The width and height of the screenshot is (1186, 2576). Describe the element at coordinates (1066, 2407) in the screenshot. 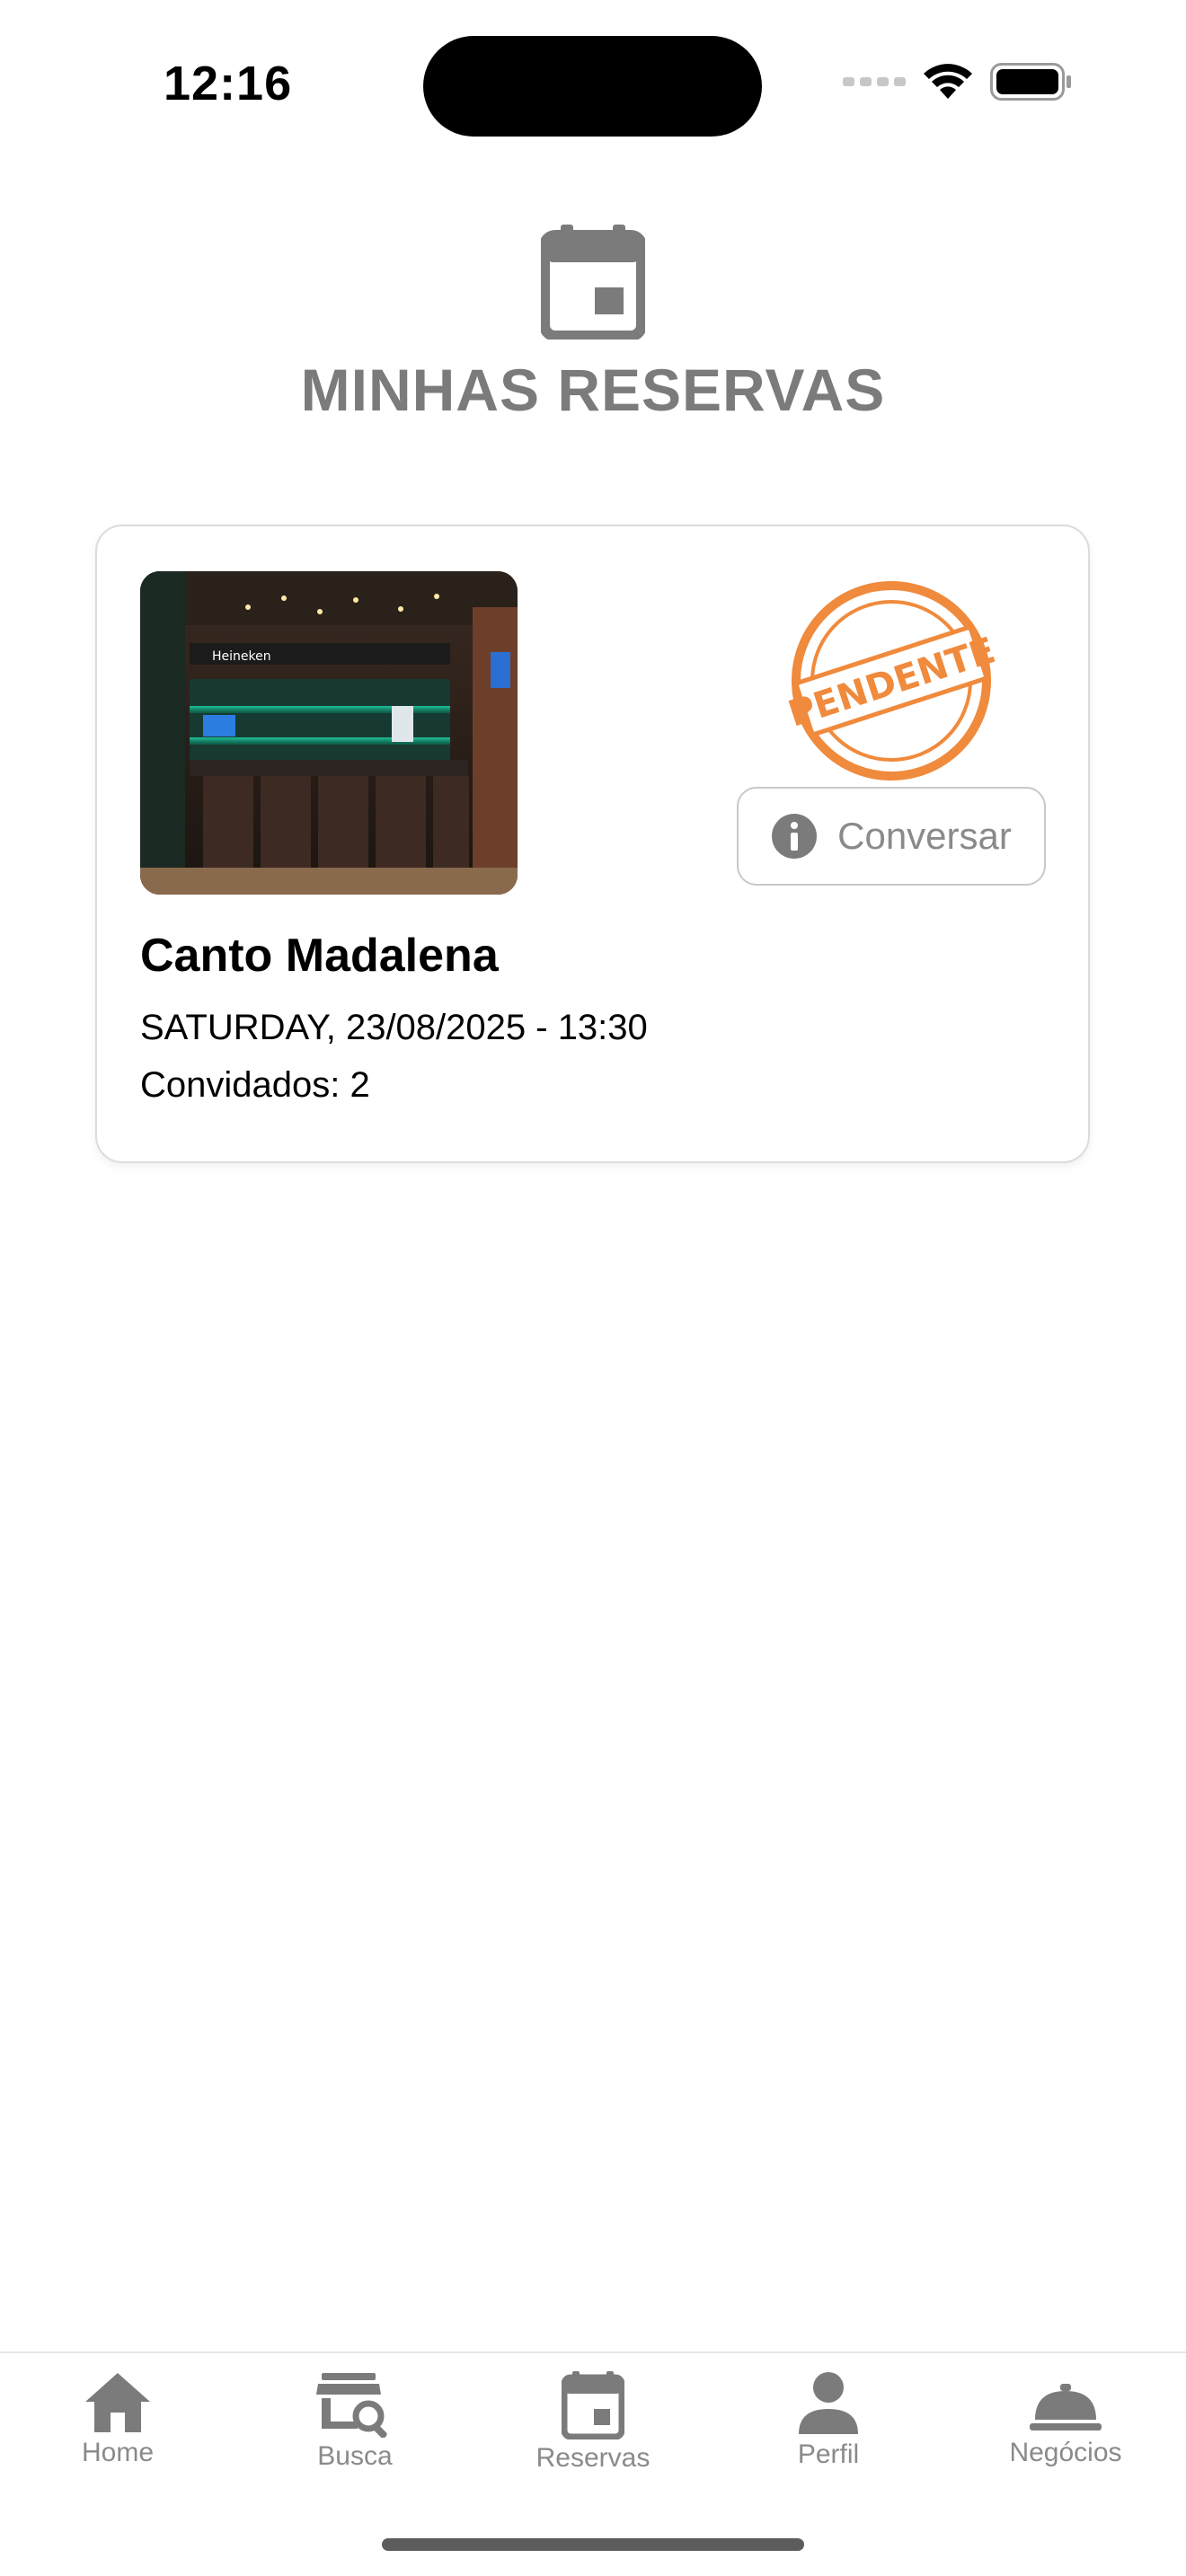

I see `cloche-icon` at that location.